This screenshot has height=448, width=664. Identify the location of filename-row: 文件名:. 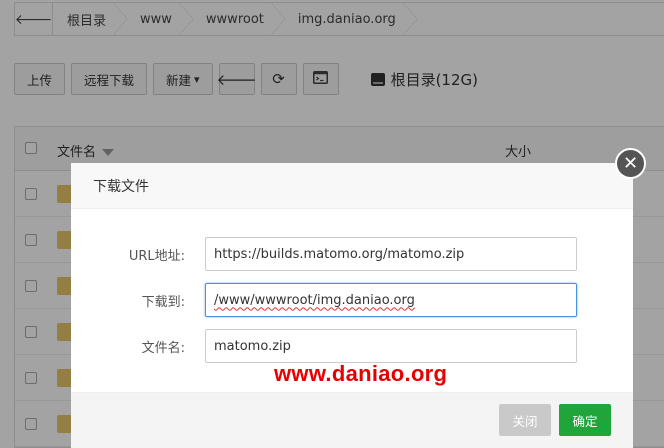
(352, 346).